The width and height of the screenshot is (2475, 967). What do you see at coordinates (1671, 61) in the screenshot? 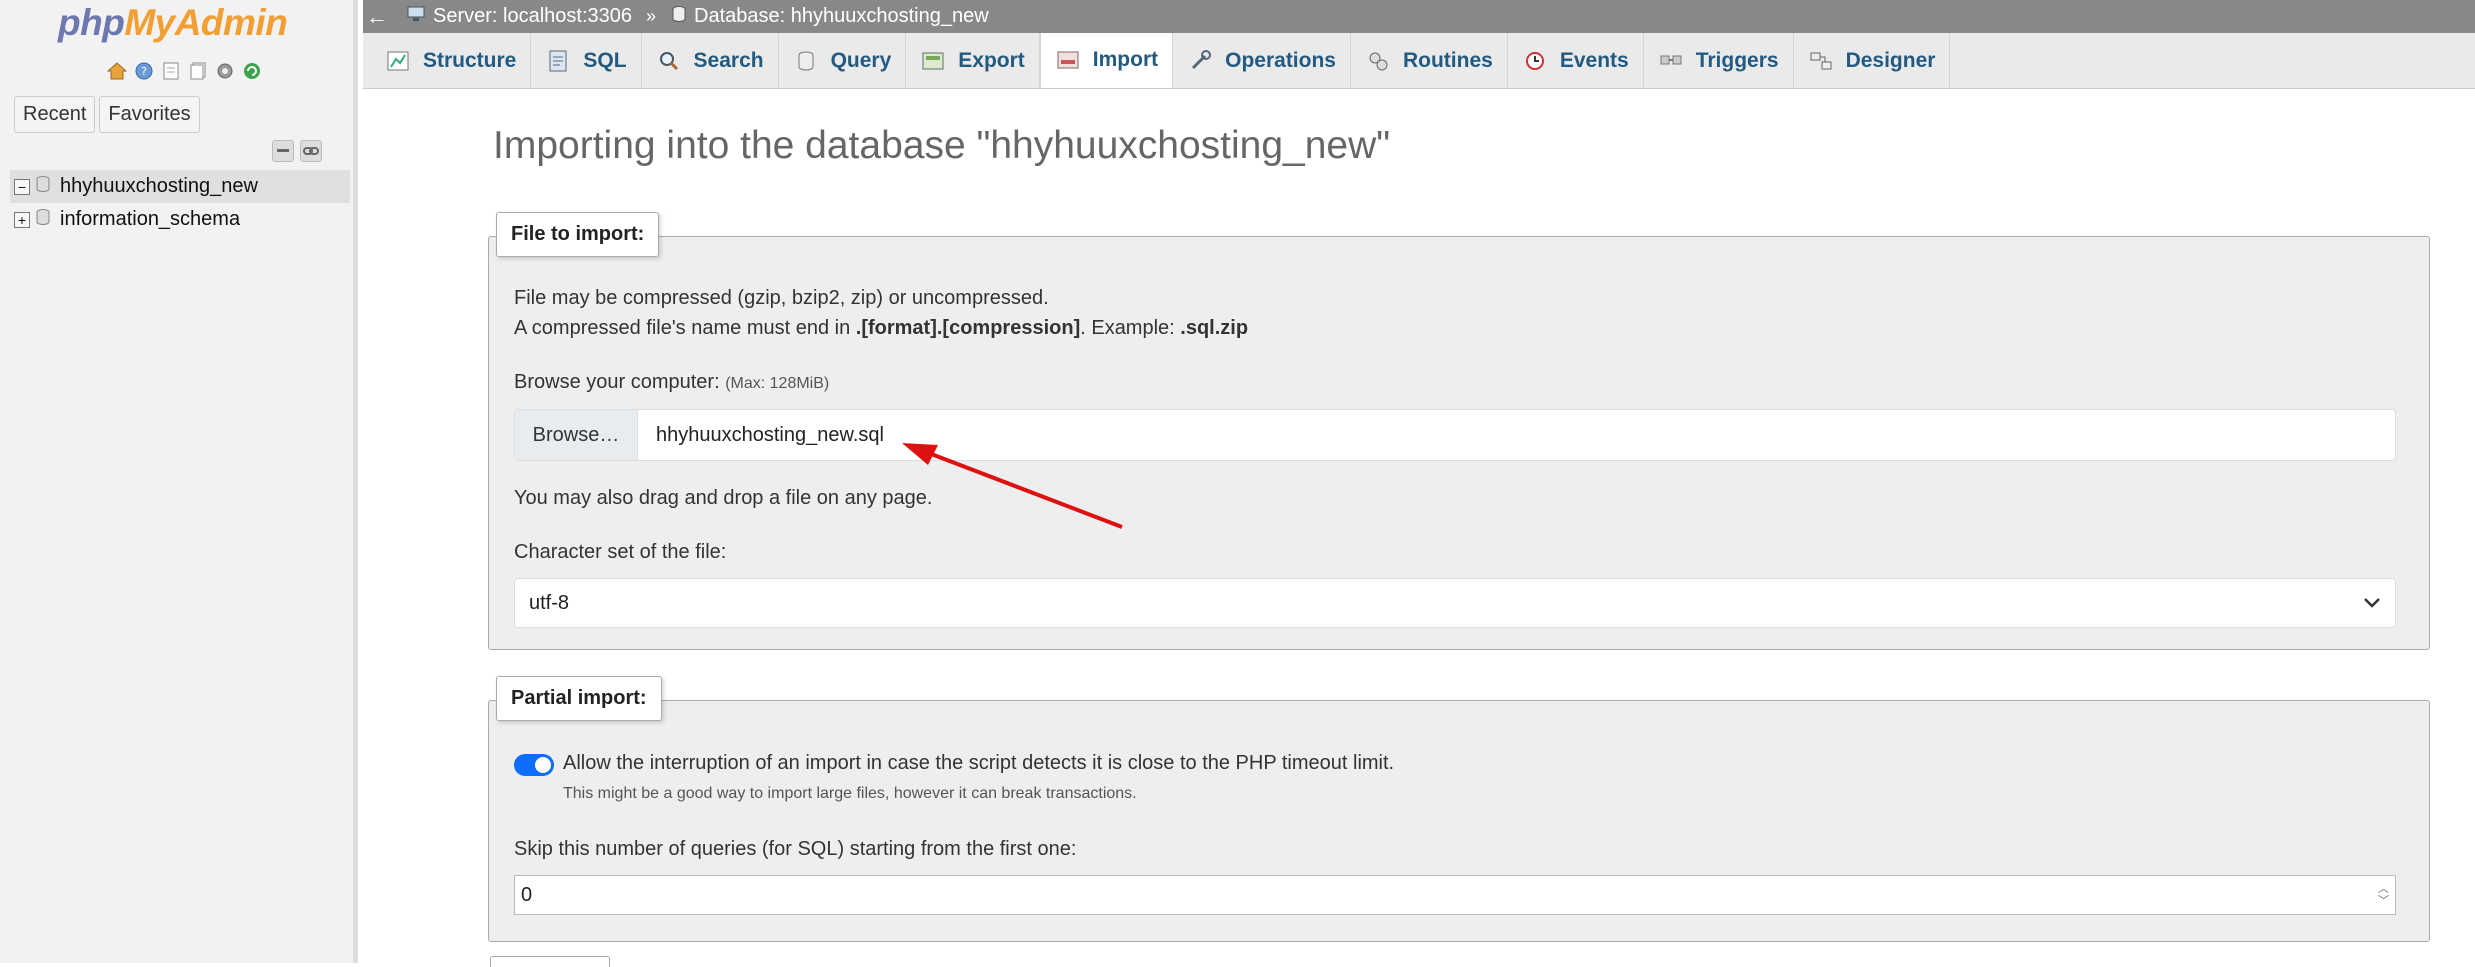
I see `triggers-icon` at bounding box center [1671, 61].